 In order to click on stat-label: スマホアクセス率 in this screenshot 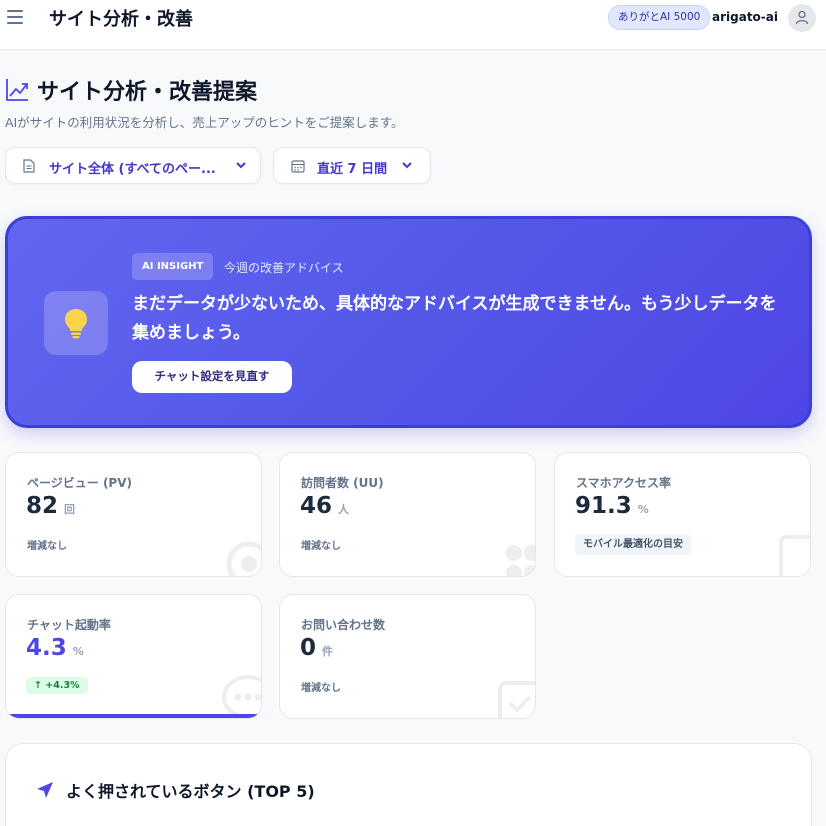, I will do `click(624, 483)`.